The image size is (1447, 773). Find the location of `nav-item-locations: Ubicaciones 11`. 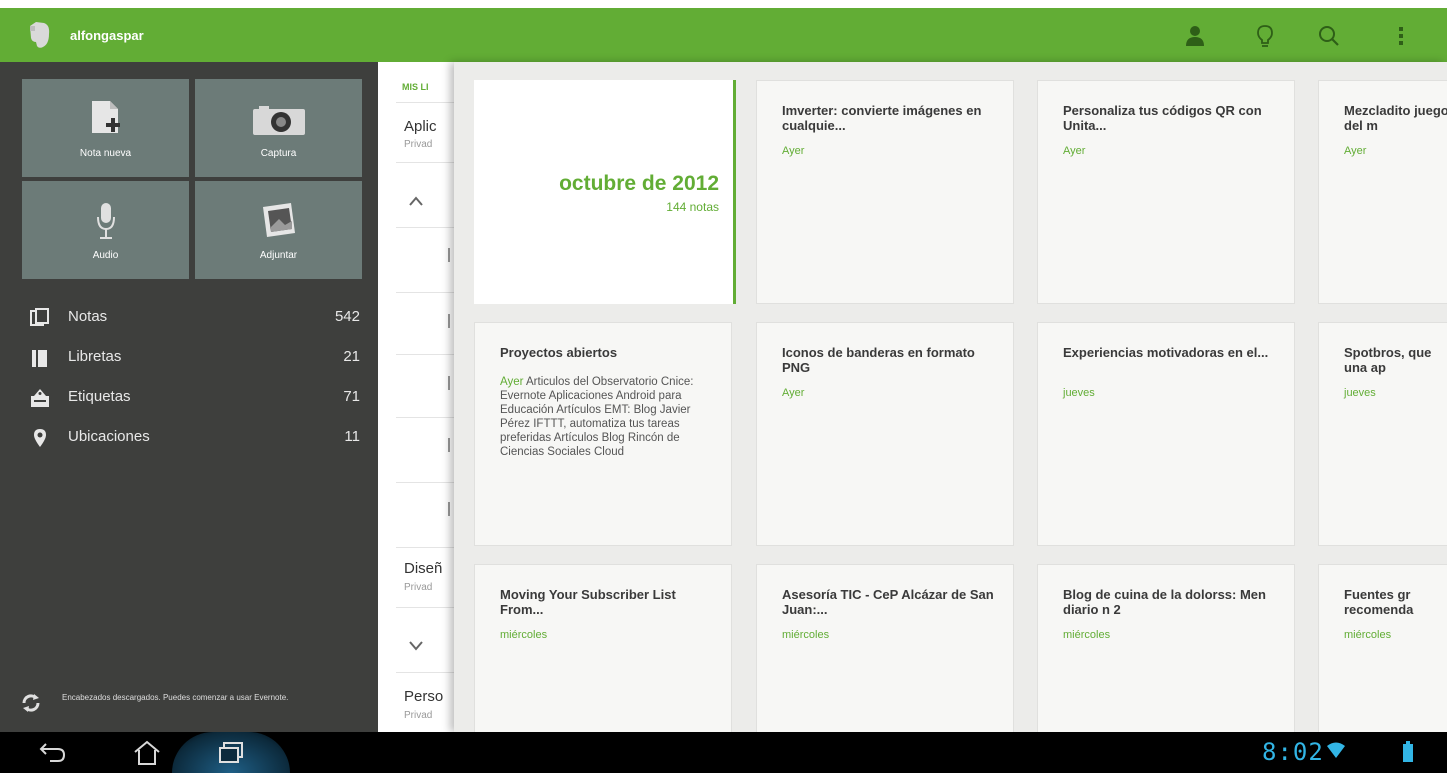

nav-item-locations: Ubicaciones 11 is located at coordinates (195, 439).